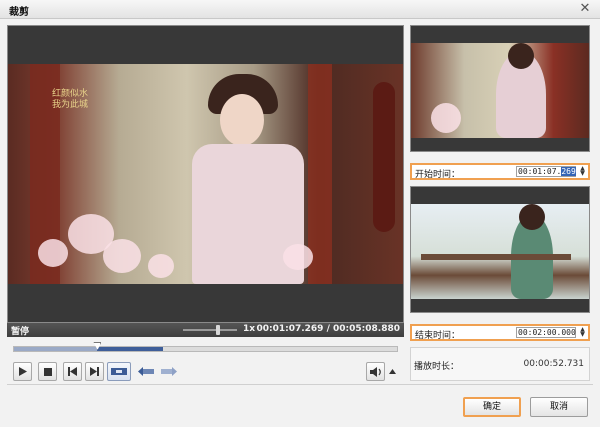 This screenshot has height=427, width=600. I want to click on playback-controls, so click(205, 372).